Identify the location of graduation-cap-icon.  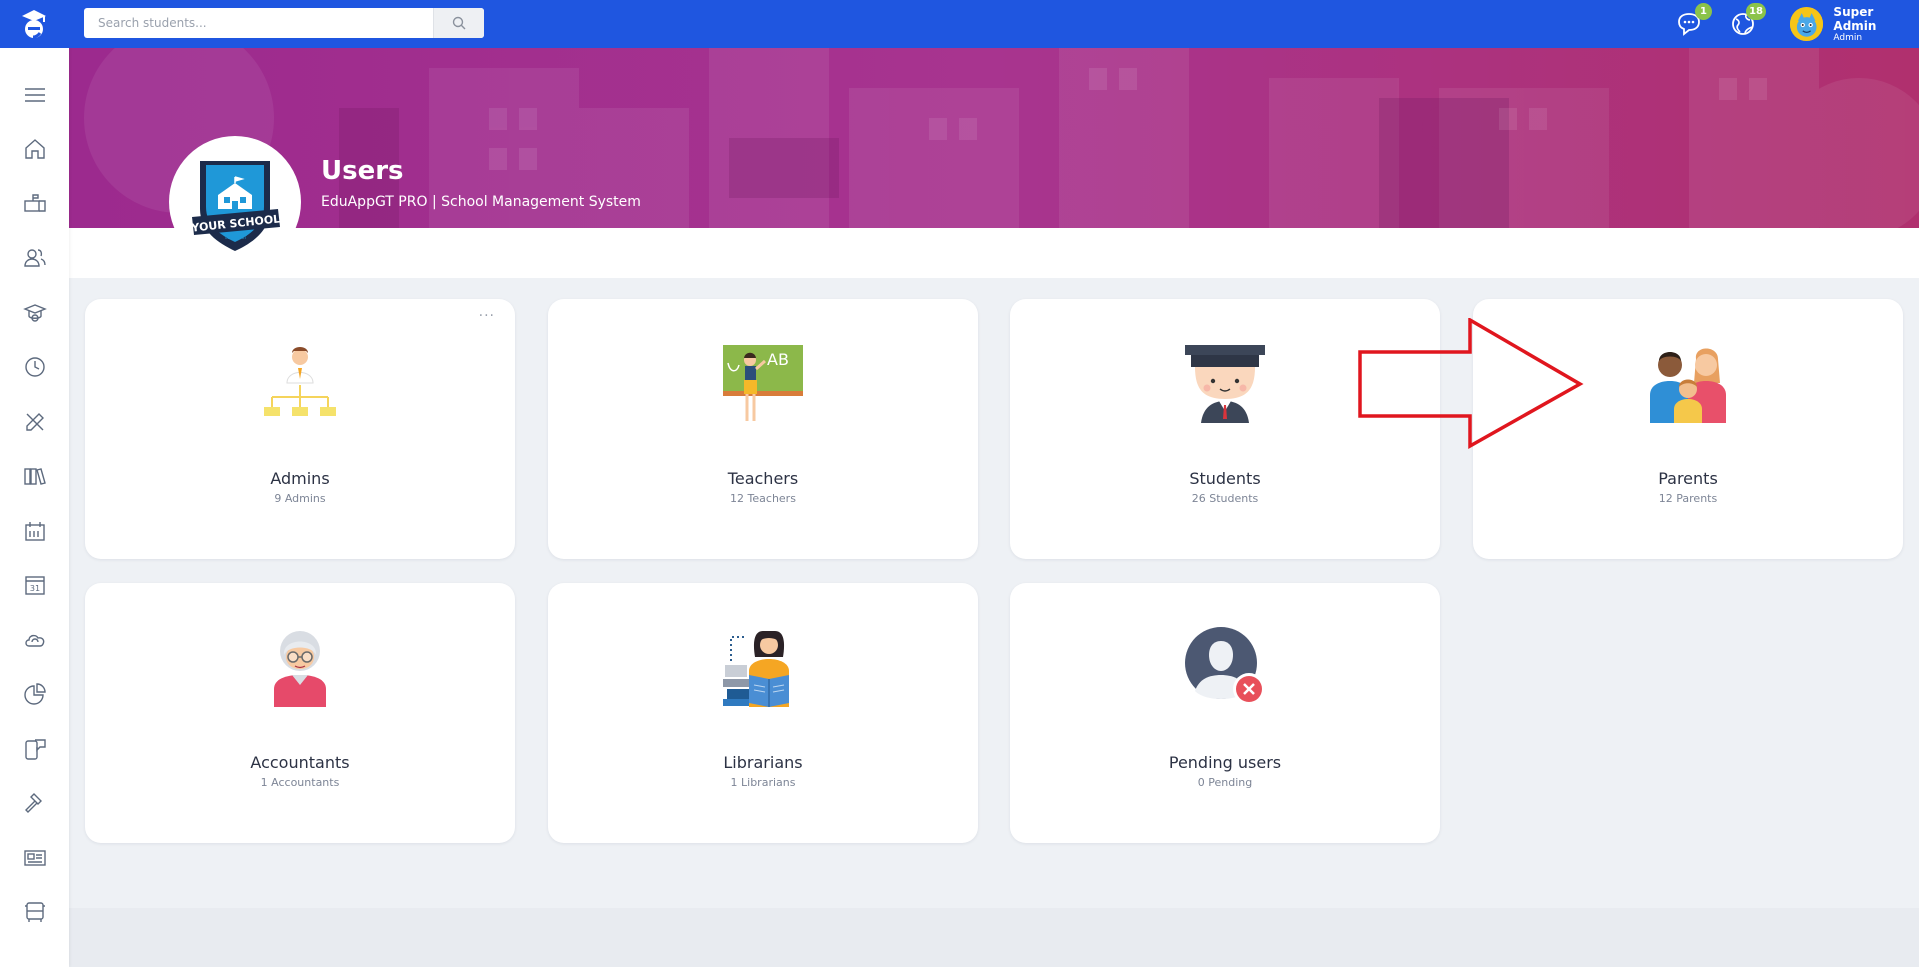
(35, 313).